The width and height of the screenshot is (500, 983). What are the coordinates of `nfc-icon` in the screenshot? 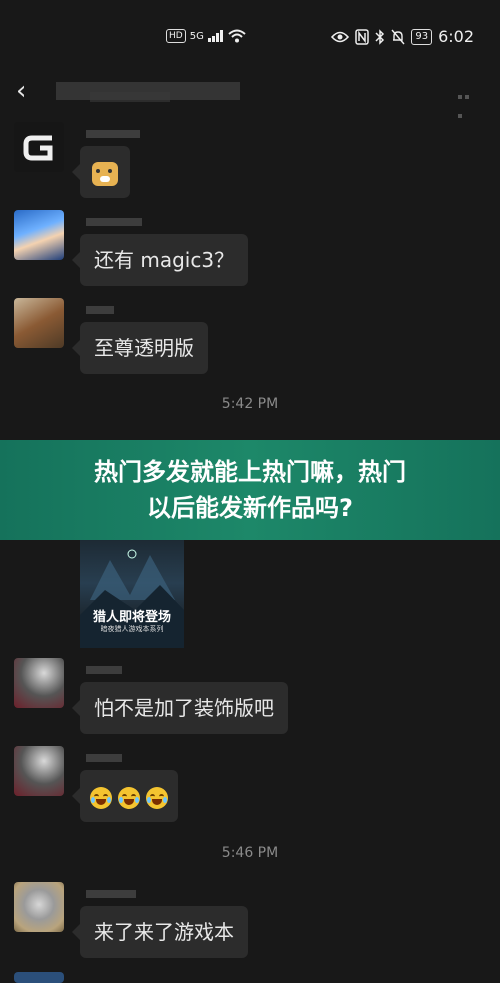 It's located at (362, 36).